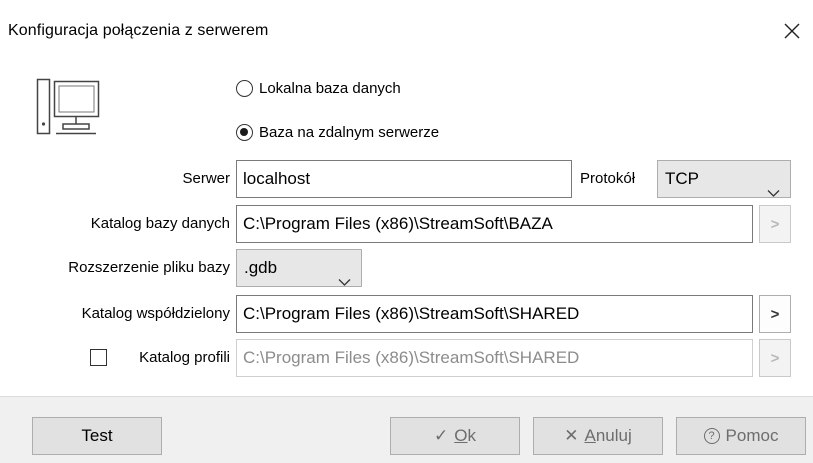 The height and width of the screenshot is (463, 813). I want to click on database-dir-label: Katalog bazy danych, so click(160, 223).